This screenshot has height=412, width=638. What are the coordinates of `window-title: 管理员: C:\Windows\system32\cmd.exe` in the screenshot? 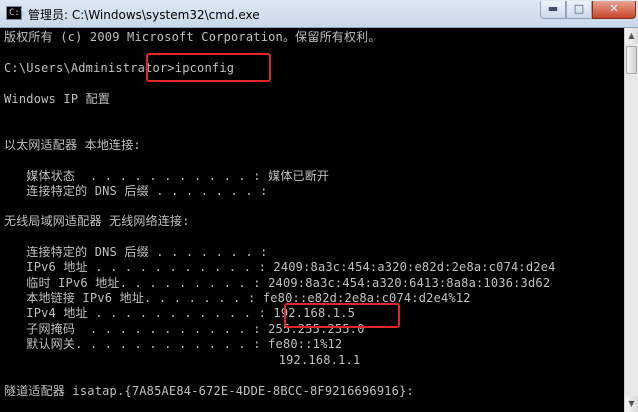 It's located at (144, 15).